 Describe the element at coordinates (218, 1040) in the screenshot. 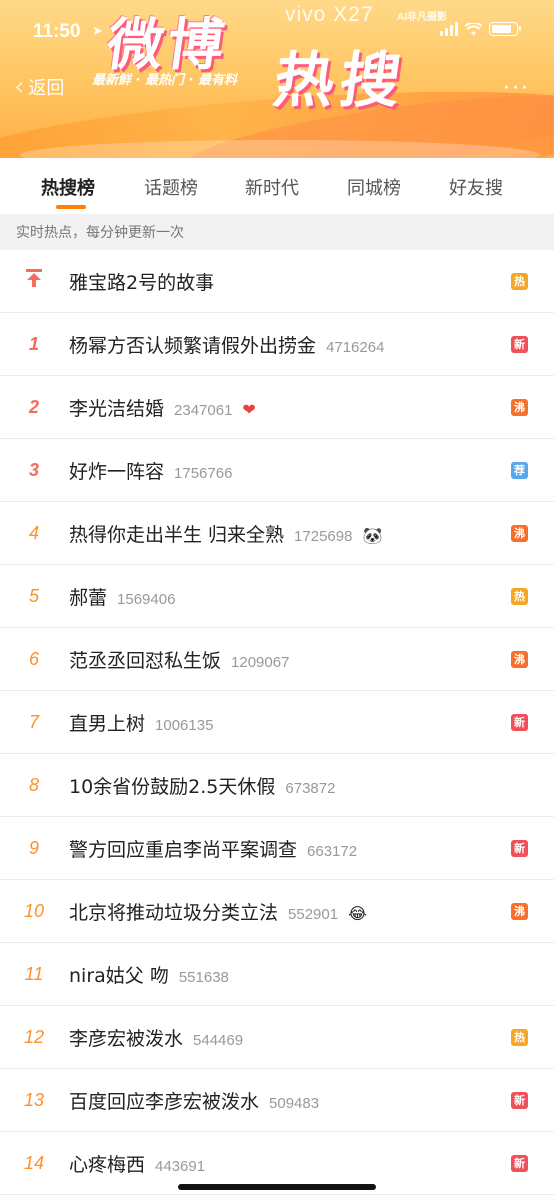

I see `search-count: 544469` at that location.